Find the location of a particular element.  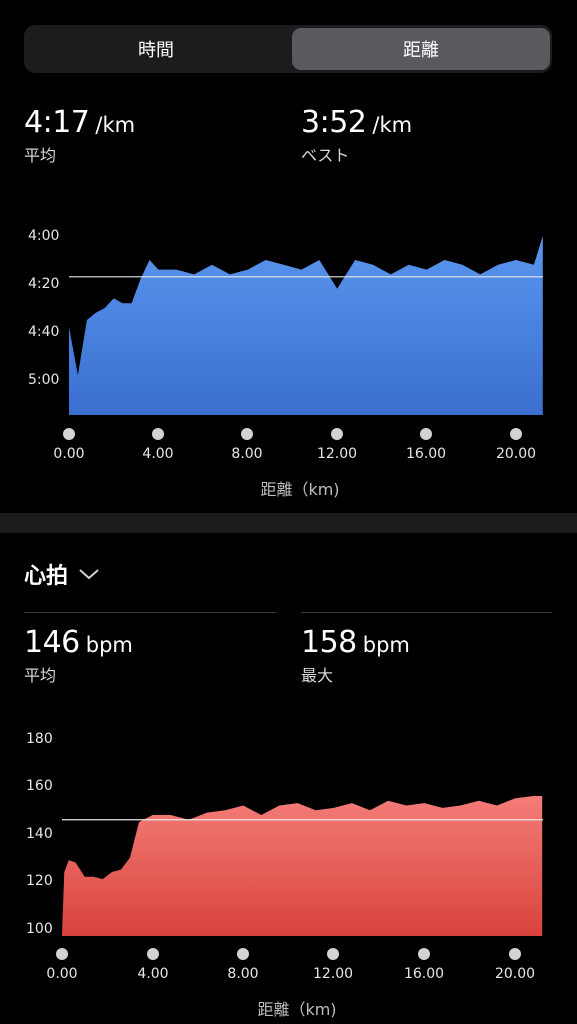

heart-rate-max-label: 最大 is located at coordinates (317, 675).